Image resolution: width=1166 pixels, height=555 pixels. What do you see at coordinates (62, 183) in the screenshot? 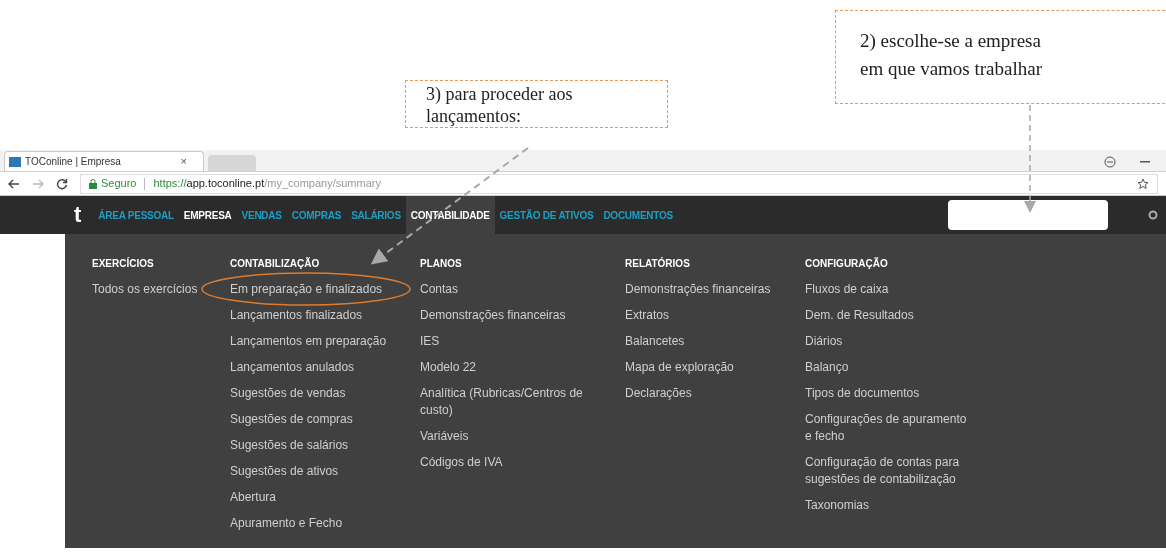
I see `reload-icon` at bounding box center [62, 183].